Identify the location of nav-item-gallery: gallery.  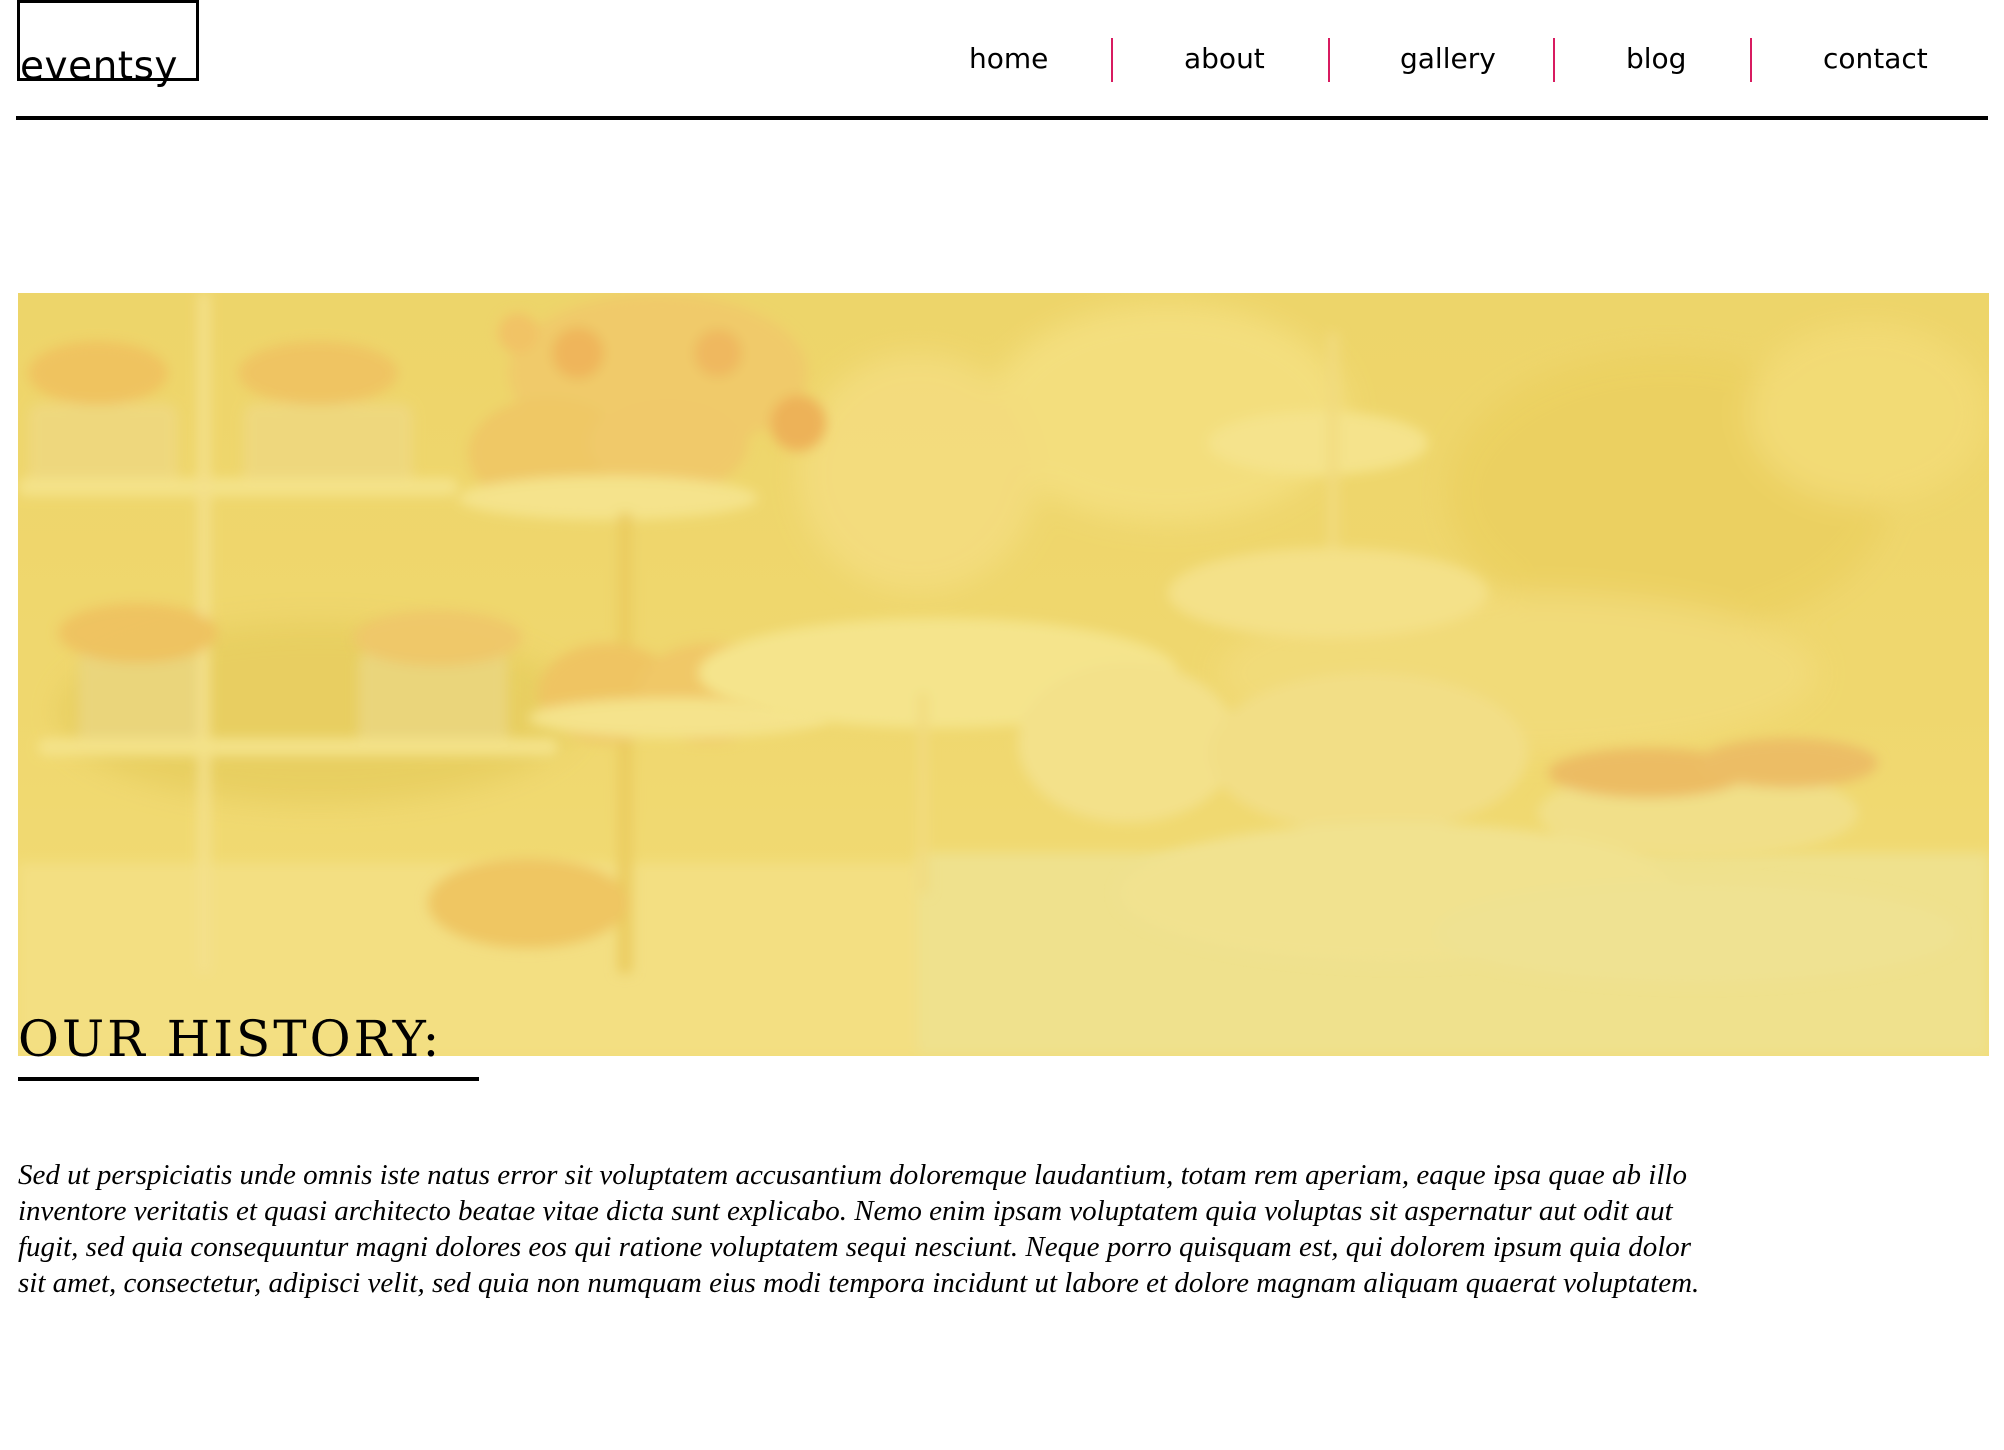
(1448, 59).